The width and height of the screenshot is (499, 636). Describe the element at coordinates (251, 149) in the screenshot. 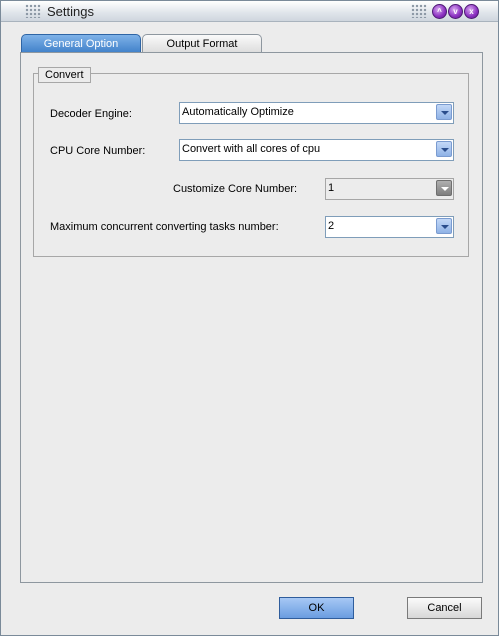

I see `cpu-core-number-value: Convert with all cores of cpu` at that location.